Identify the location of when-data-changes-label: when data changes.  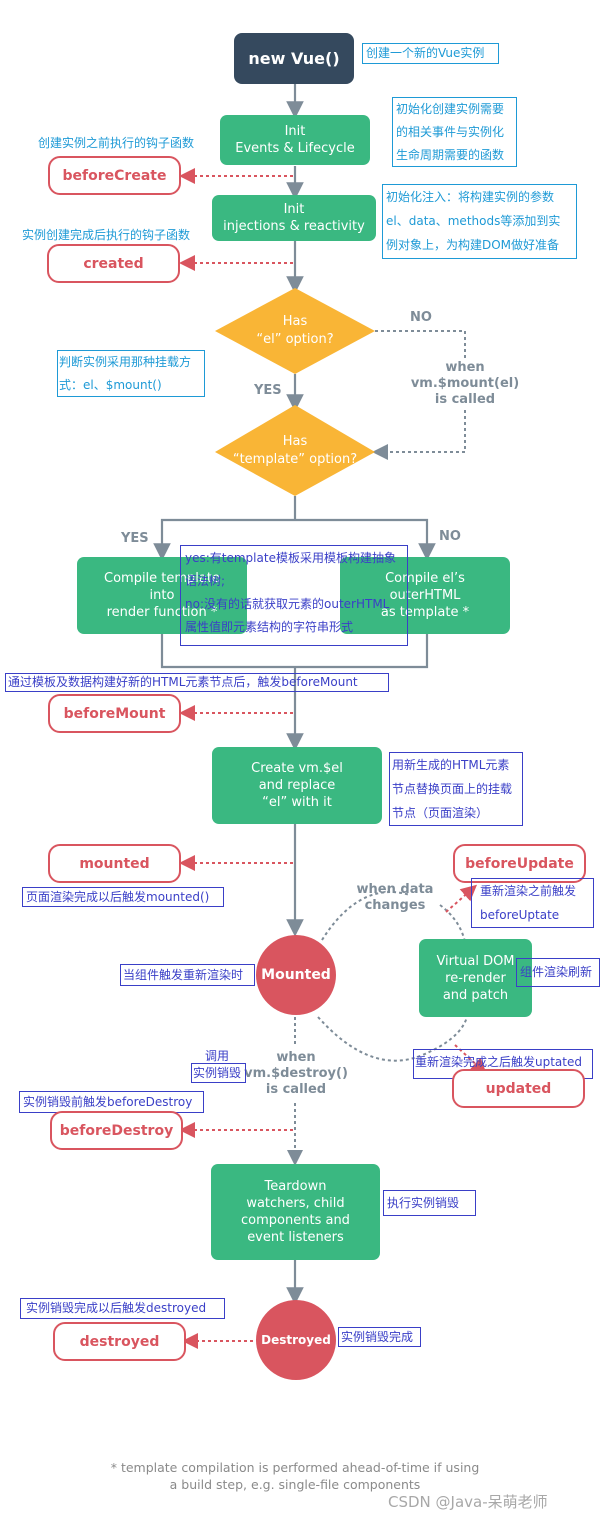
(395, 898).